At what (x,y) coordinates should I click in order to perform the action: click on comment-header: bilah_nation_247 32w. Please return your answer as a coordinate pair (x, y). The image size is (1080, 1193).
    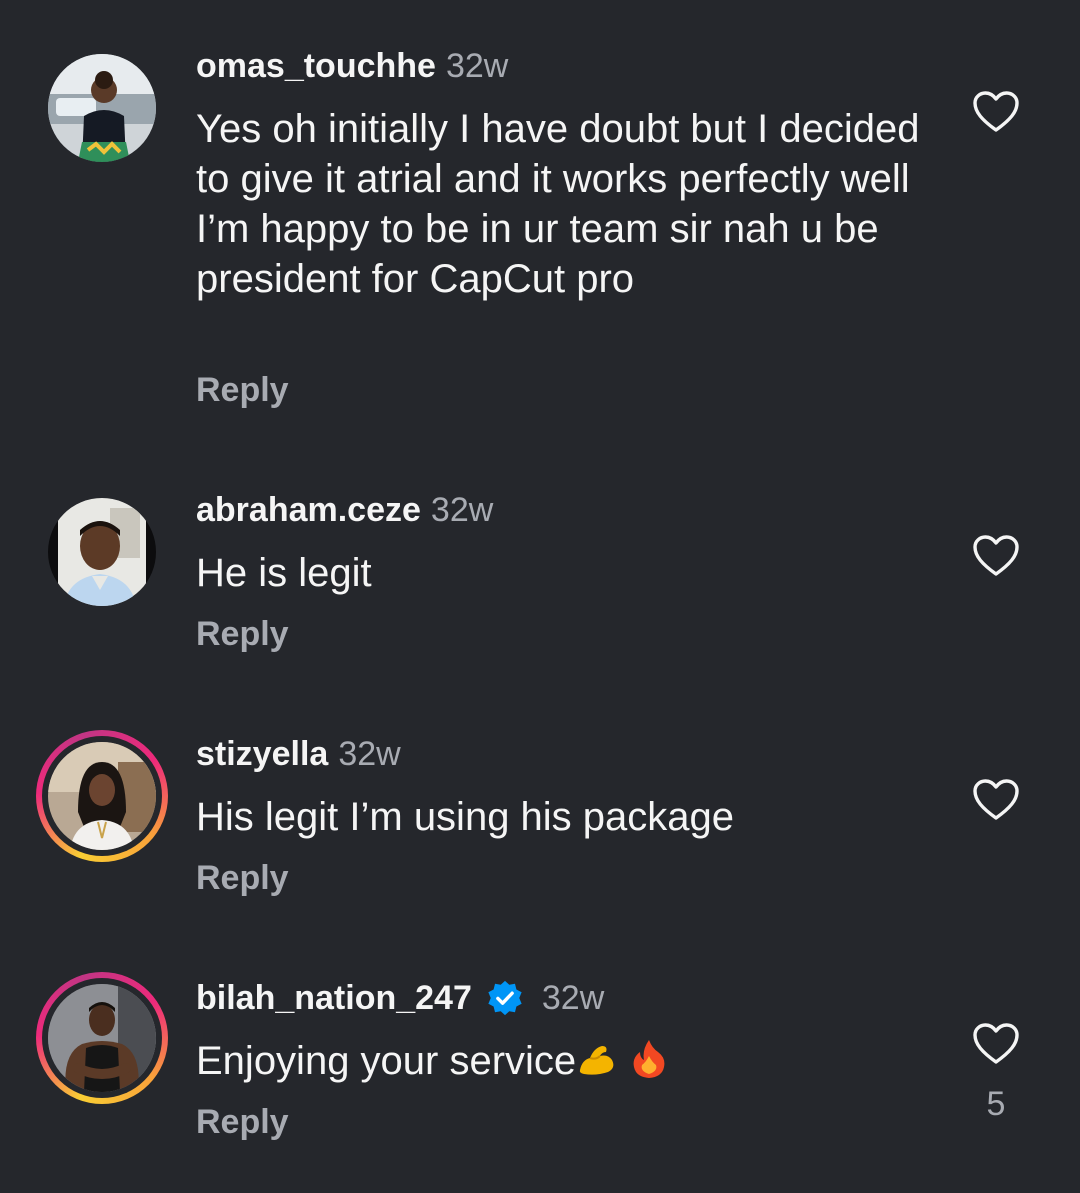
    Looking at the image, I should click on (400, 998).